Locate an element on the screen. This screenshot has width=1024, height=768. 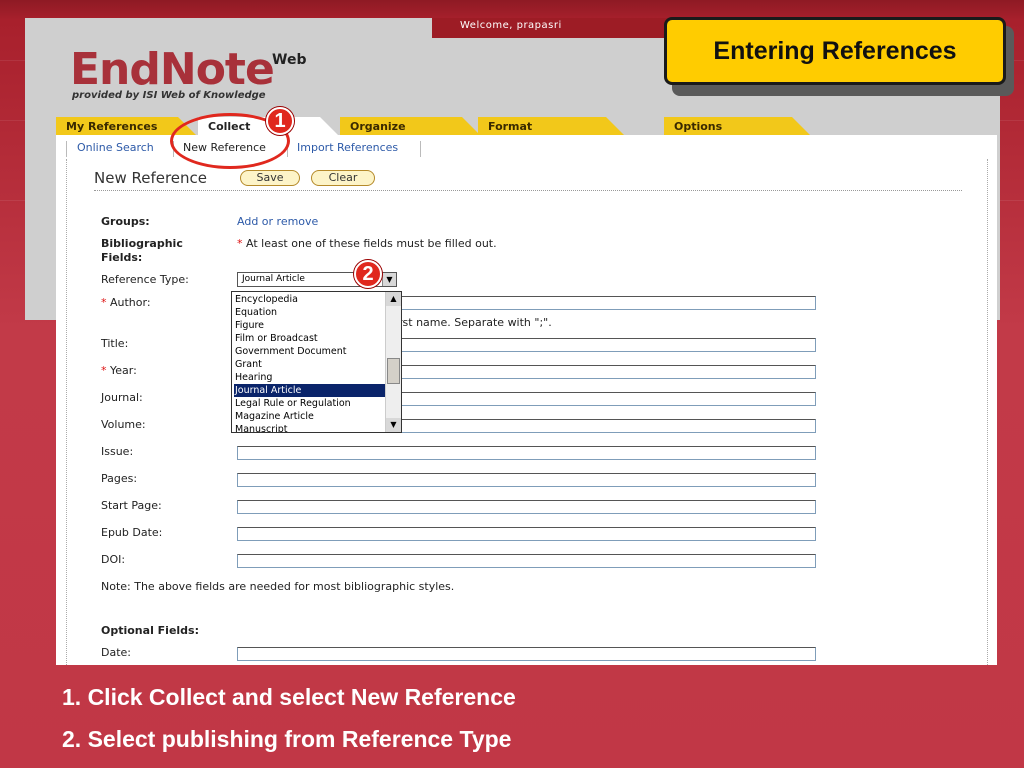
bibliographic-fields-label: Bibliographic Fields: is located at coordinates (142, 250).